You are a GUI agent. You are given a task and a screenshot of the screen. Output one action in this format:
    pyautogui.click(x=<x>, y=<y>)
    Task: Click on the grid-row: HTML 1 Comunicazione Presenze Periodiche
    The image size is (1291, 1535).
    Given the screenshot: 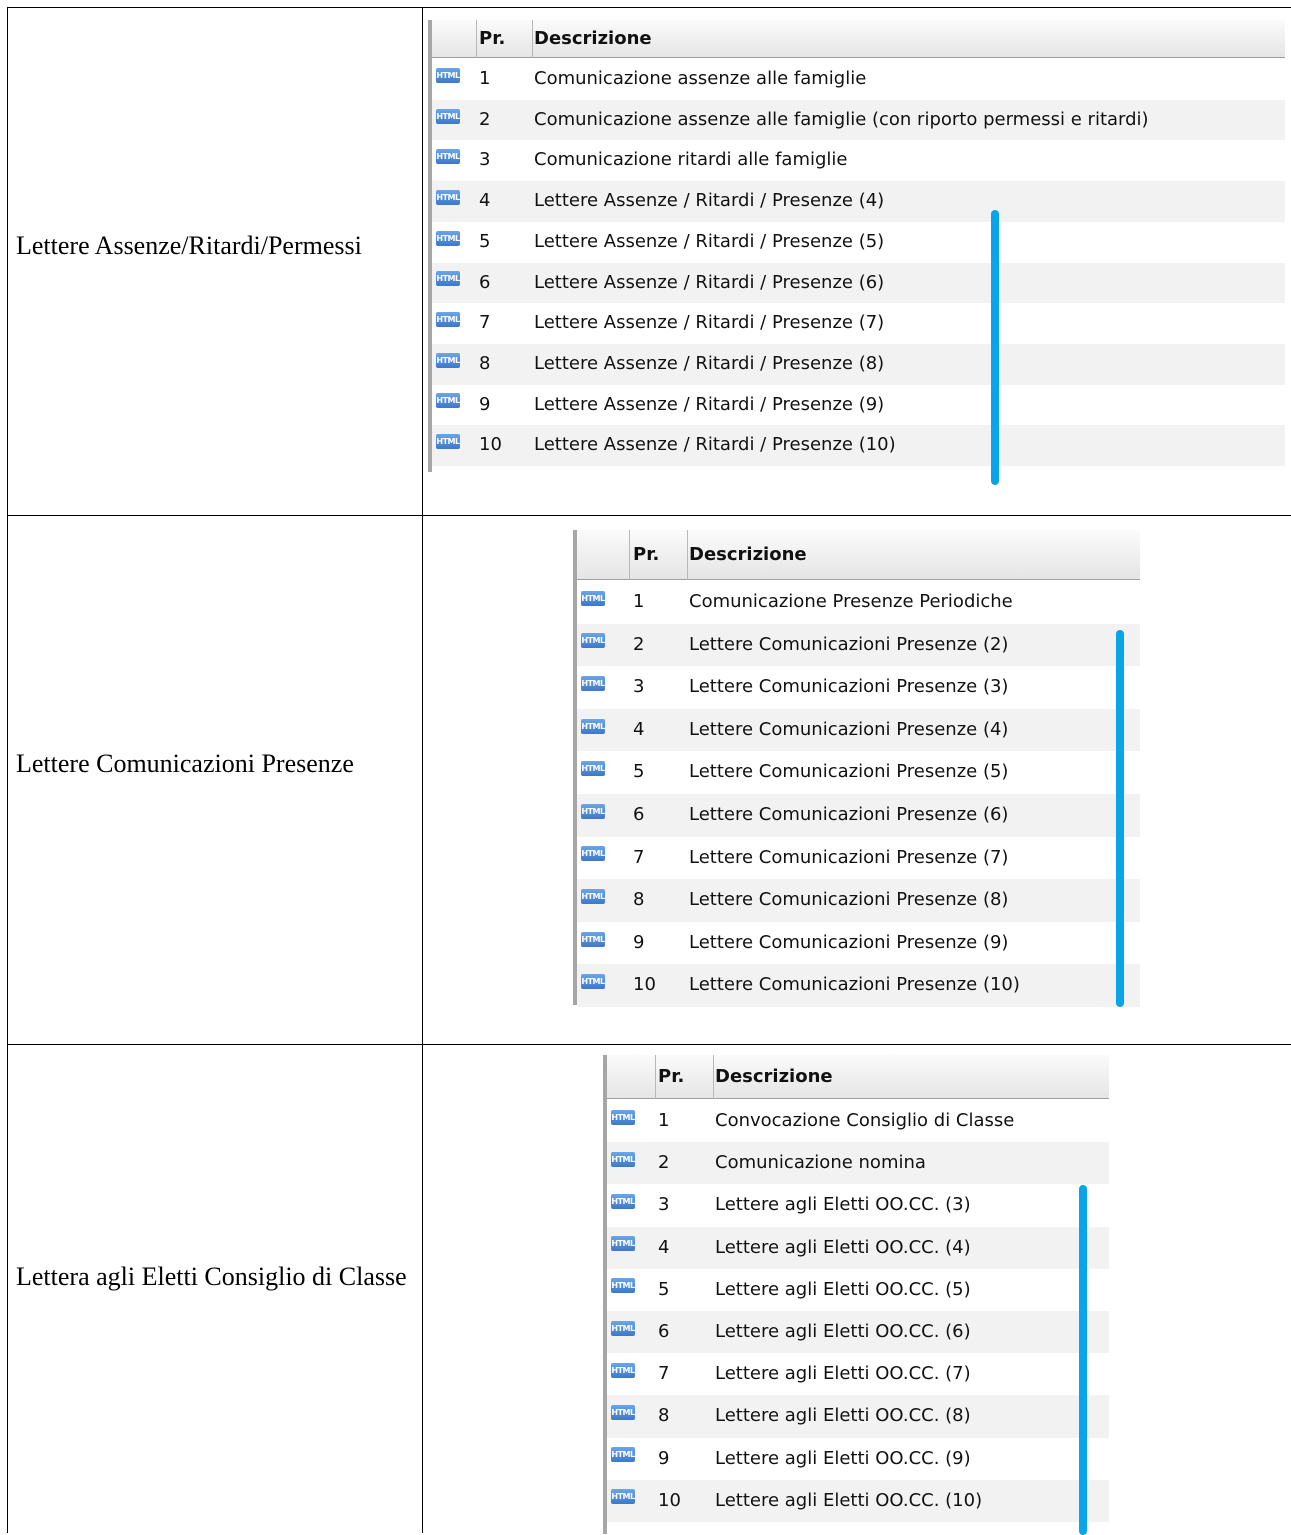 What is the action you would take?
    pyautogui.click(x=858, y=602)
    